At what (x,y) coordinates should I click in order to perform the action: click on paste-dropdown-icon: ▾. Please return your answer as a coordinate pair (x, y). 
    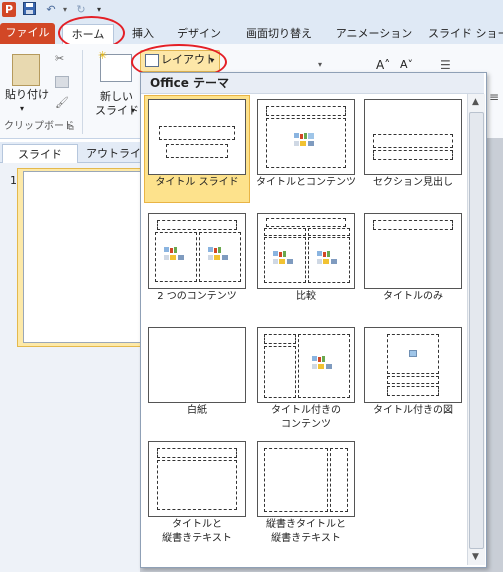
    Looking at the image, I should click on (22, 109).